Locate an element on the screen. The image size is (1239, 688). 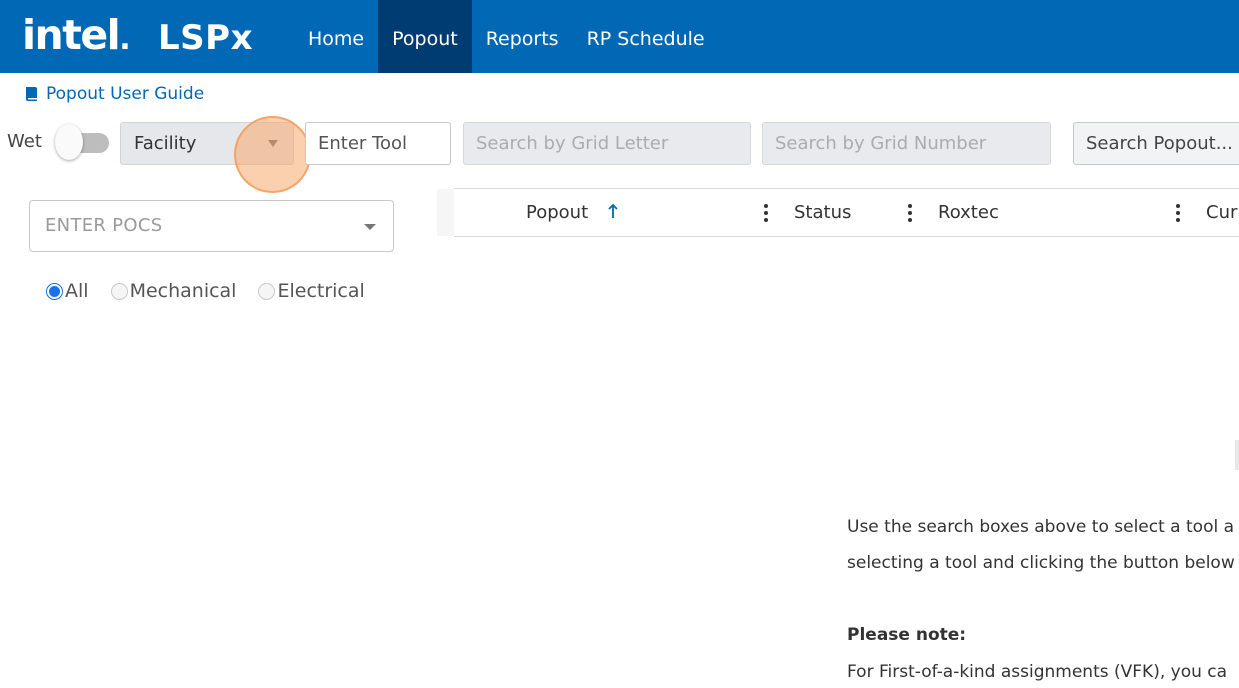
grid-letter-search-input is located at coordinates (607, 143).